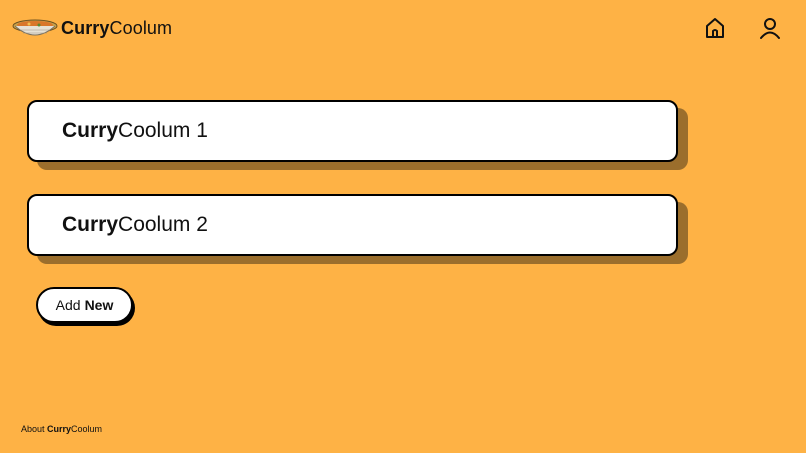  I want to click on brand-name: CurryCoolum, so click(116, 28).